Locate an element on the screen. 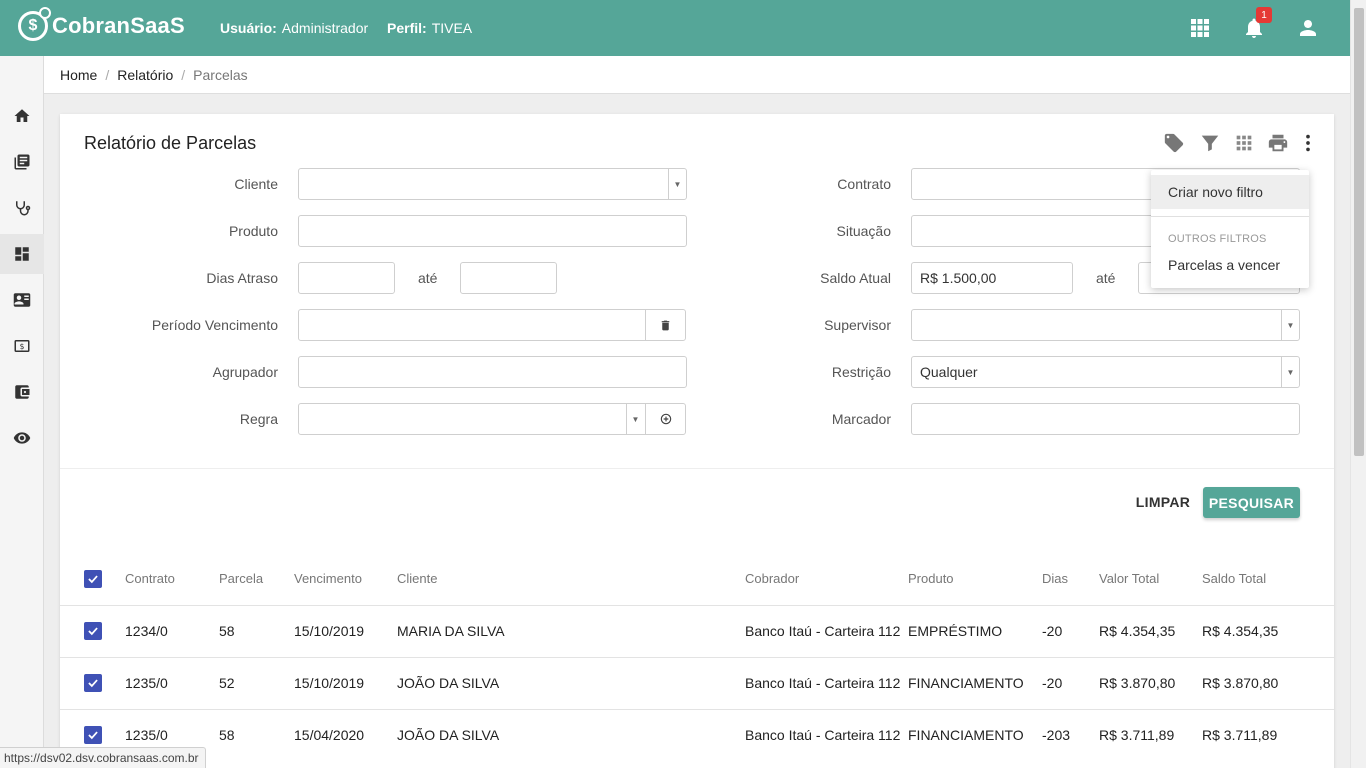 The height and width of the screenshot is (768, 1366). cell-produto: EMPRÉSTIMO is located at coordinates (955, 631).